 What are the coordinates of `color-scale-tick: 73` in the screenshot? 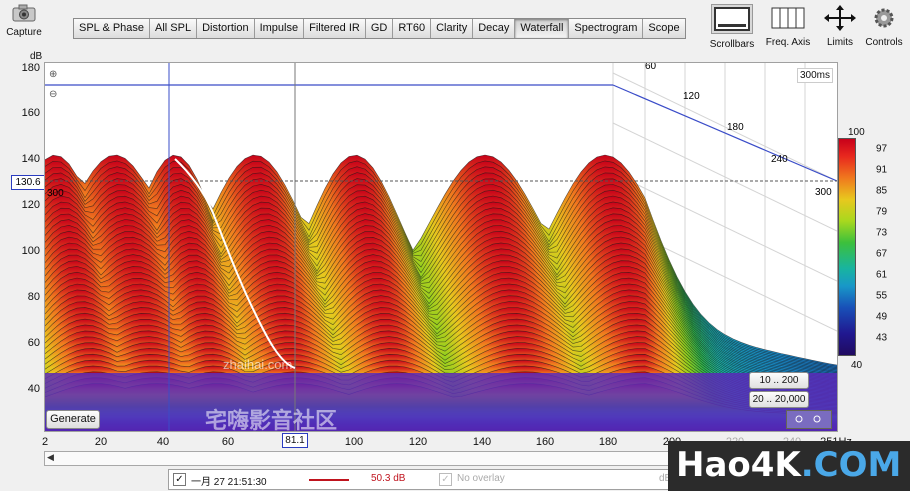 It's located at (882, 233).